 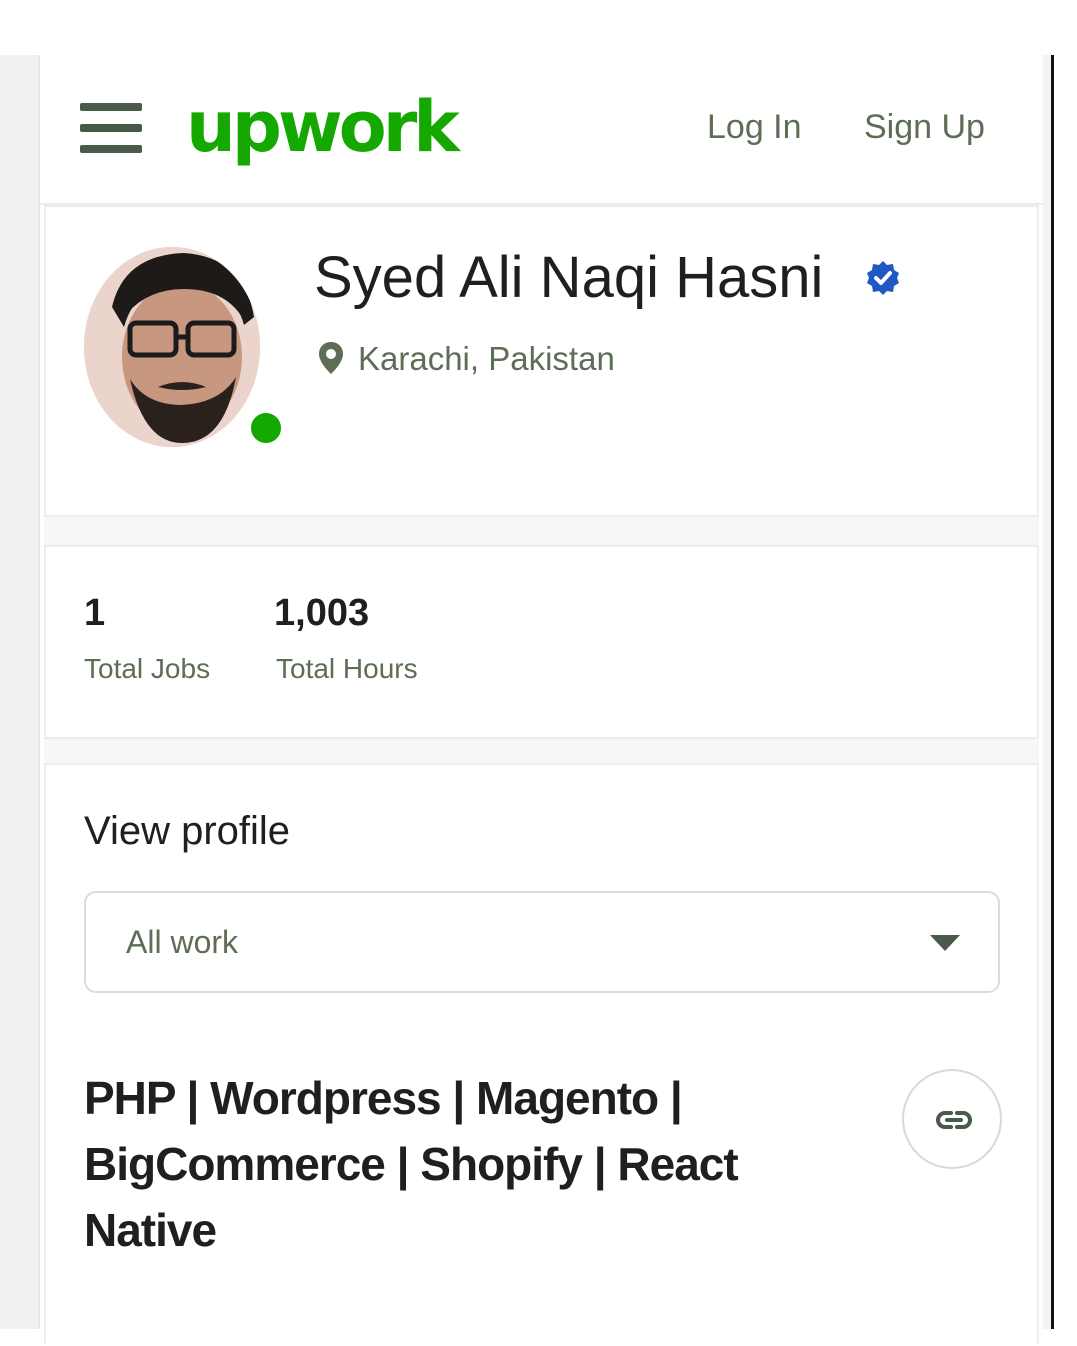 I want to click on view-profile-heading: View profile, so click(x=187, y=831).